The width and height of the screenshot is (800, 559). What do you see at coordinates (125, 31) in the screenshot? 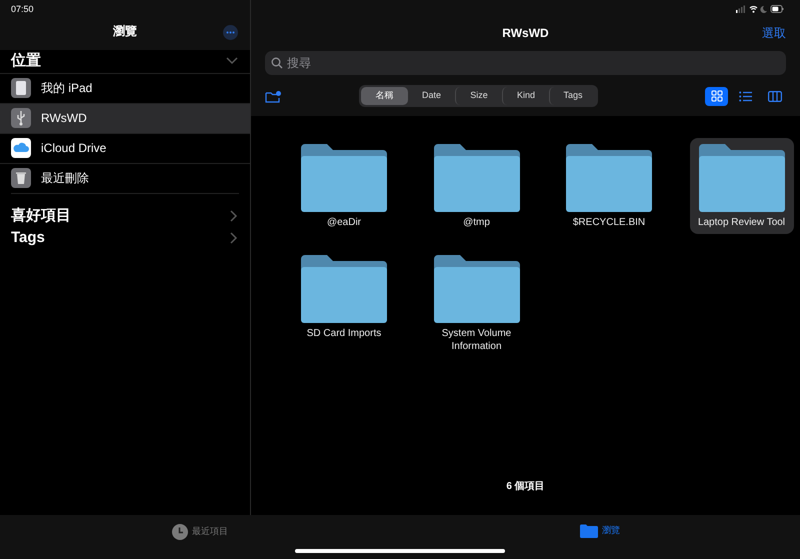
I see `sidebar-title: 瀏覽` at bounding box center [125, 31].